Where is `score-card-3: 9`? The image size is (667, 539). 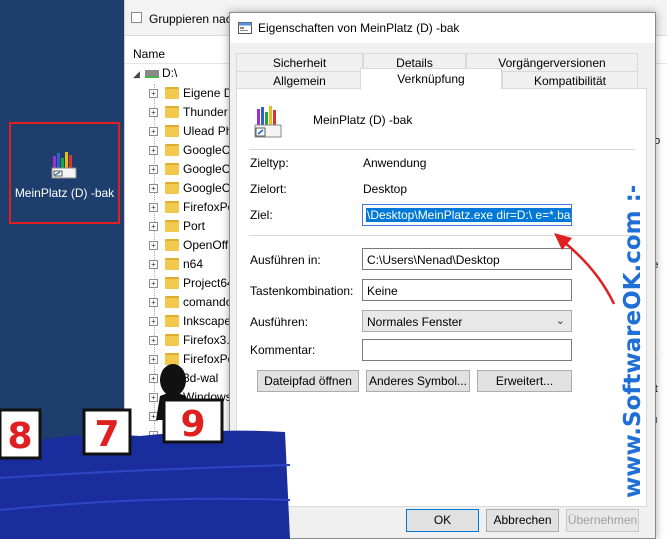 score-card-3: 9 is located at coordinates (192, 424).